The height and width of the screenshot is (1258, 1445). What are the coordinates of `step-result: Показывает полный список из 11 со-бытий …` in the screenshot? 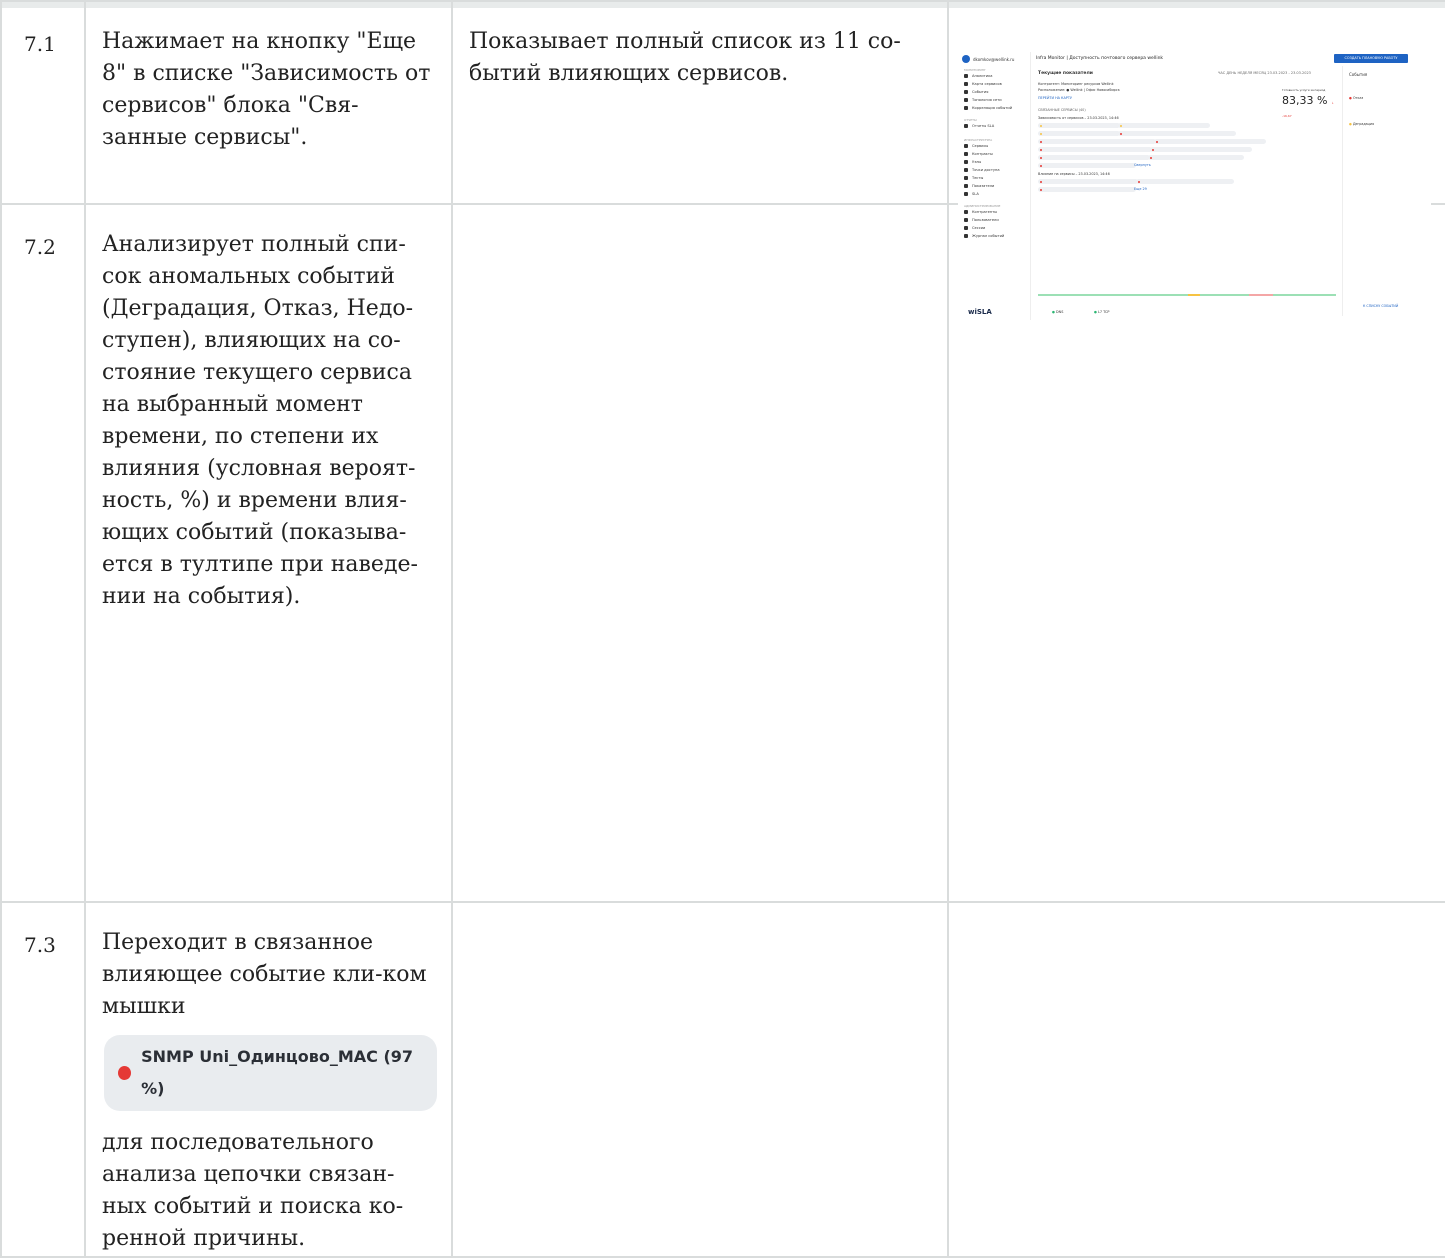 It's located at (700, 102).